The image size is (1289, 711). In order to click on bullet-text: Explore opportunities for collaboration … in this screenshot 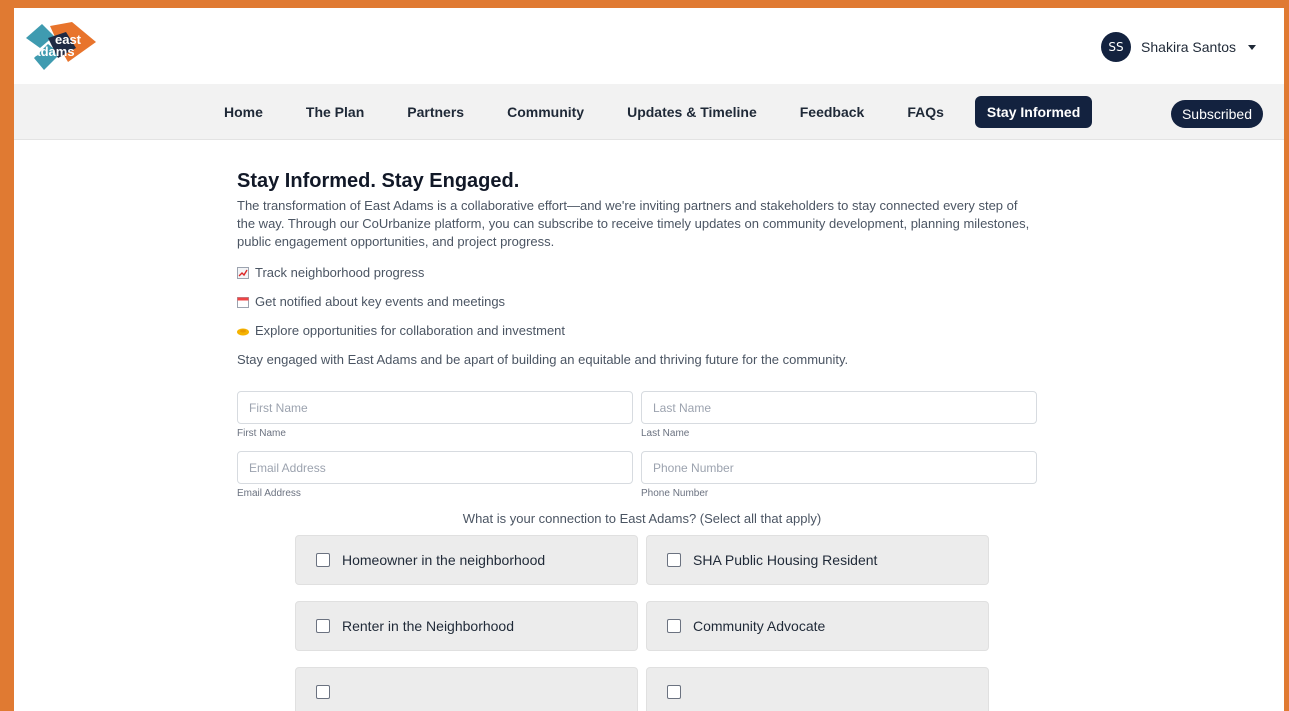, I will do `click(410, 330)`.